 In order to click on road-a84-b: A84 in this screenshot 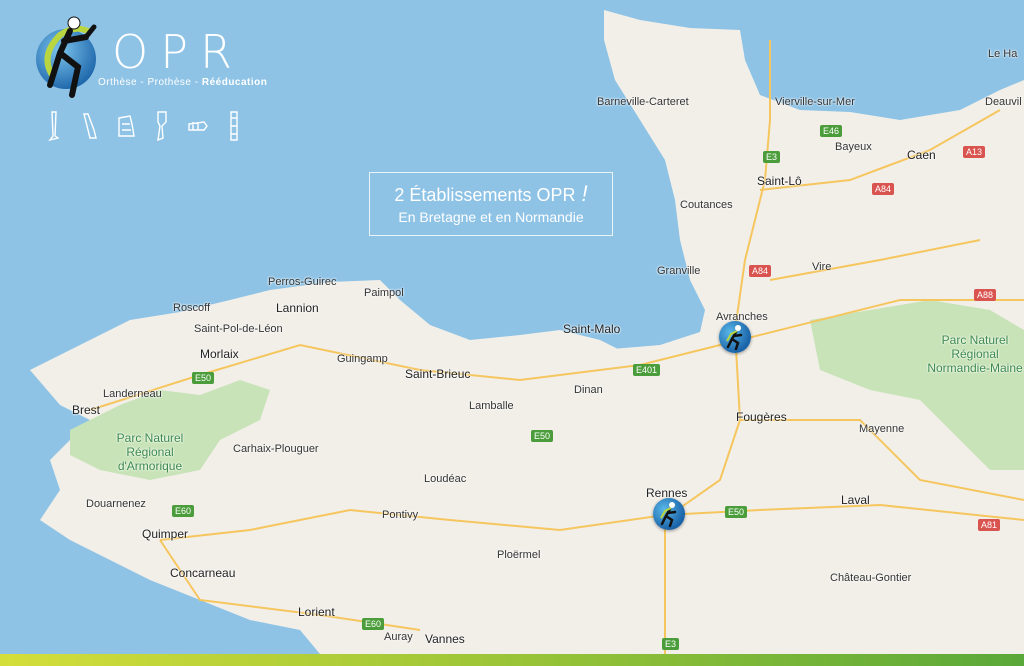, I will do `click(760, 271)`.